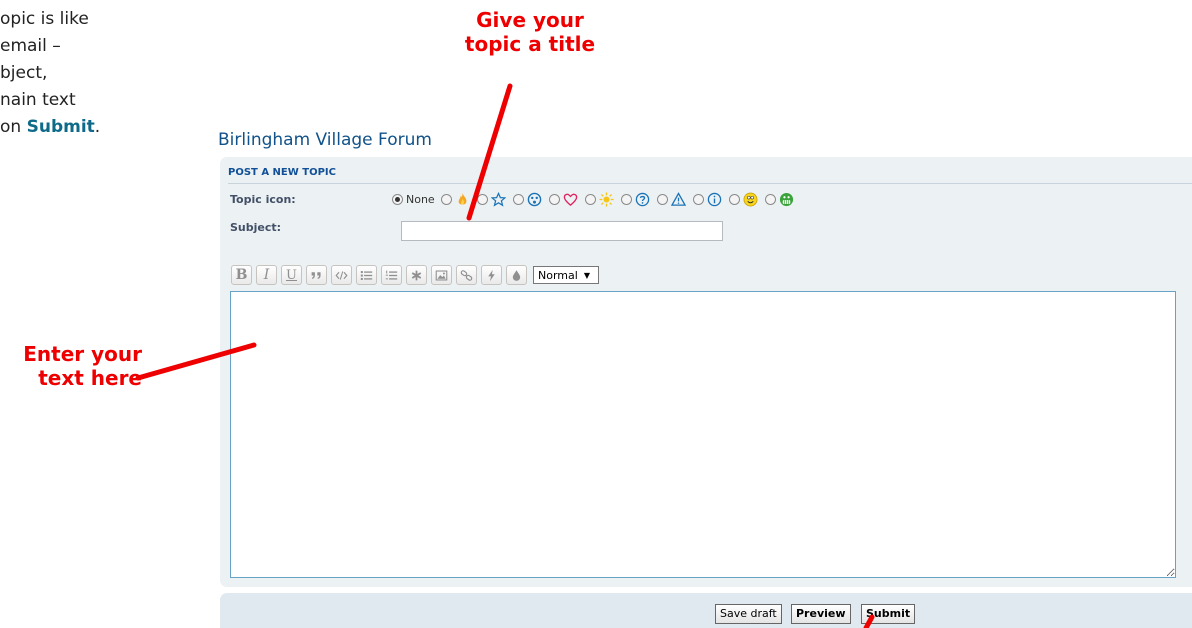 Image resolution: width=1192 pixels, height=628 pixels. I want to click on preview-button: Preview, so click(821, 614).